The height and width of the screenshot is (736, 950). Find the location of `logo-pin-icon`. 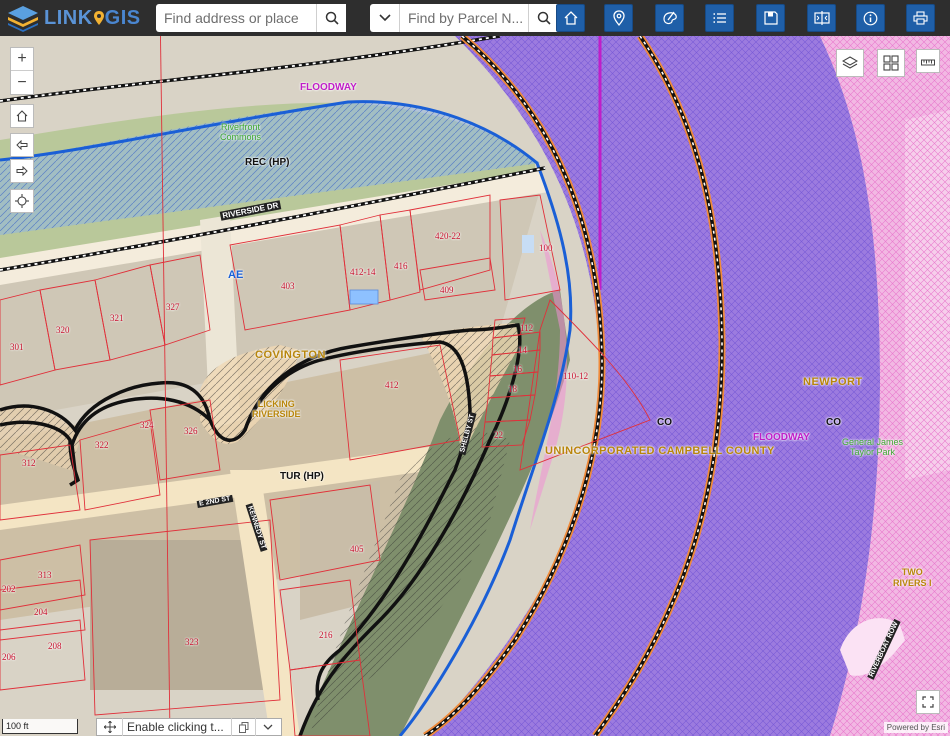

logo-pin-icon is located at coordinates (98, 18).